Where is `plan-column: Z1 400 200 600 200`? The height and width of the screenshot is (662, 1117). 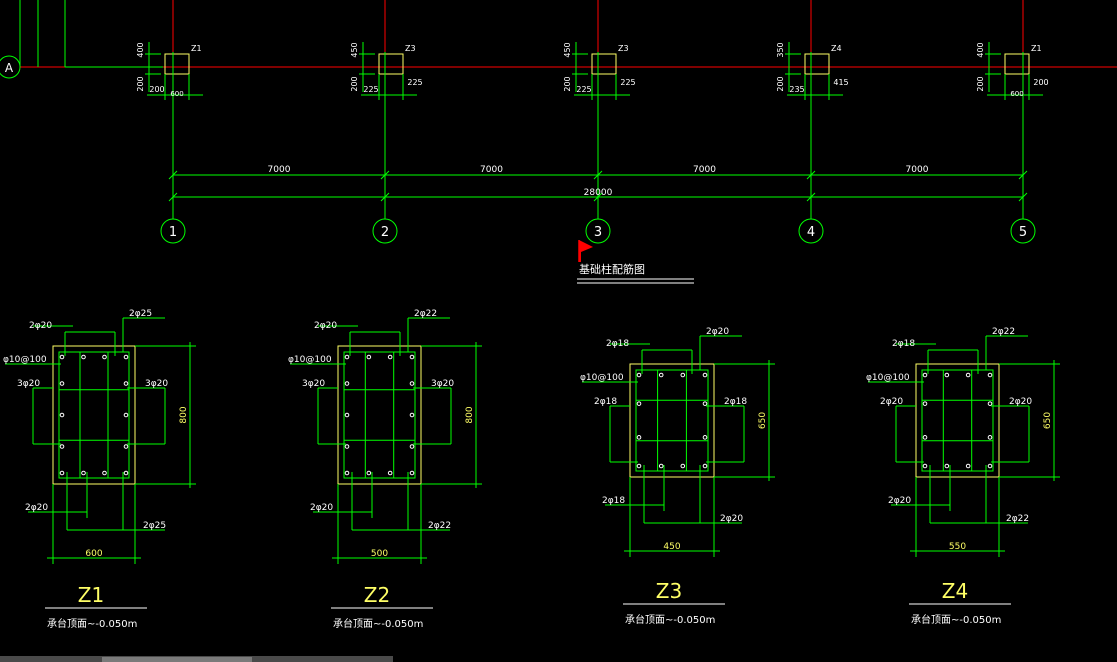 plan-column: Z1 400 200 600 200 is located at coordinates (1012, 130).